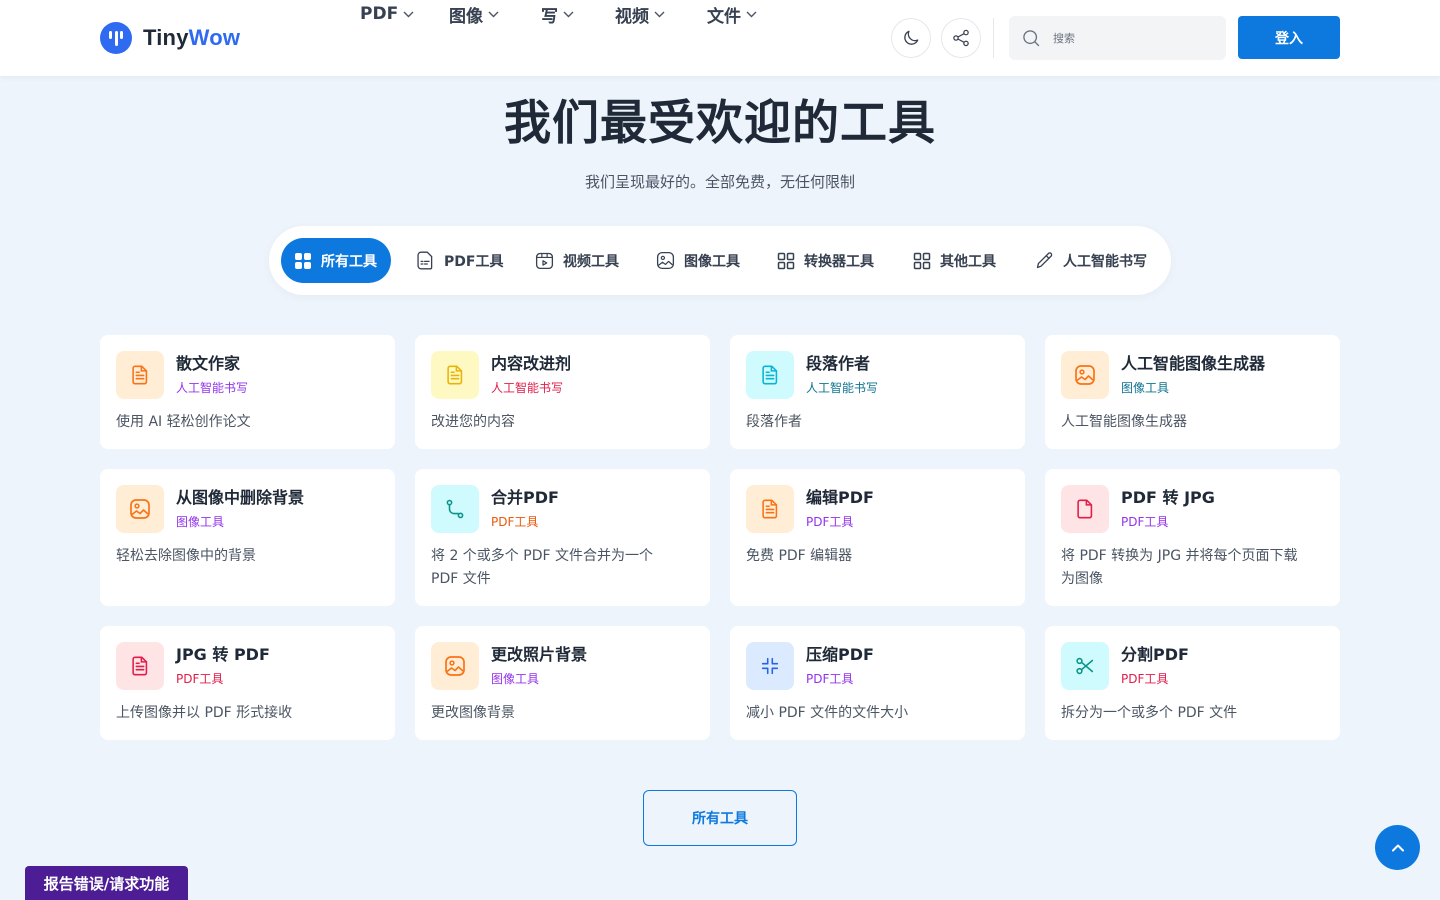 The image size is (1440, 900). I want to click on nav-write: 写, so click(557, 14).